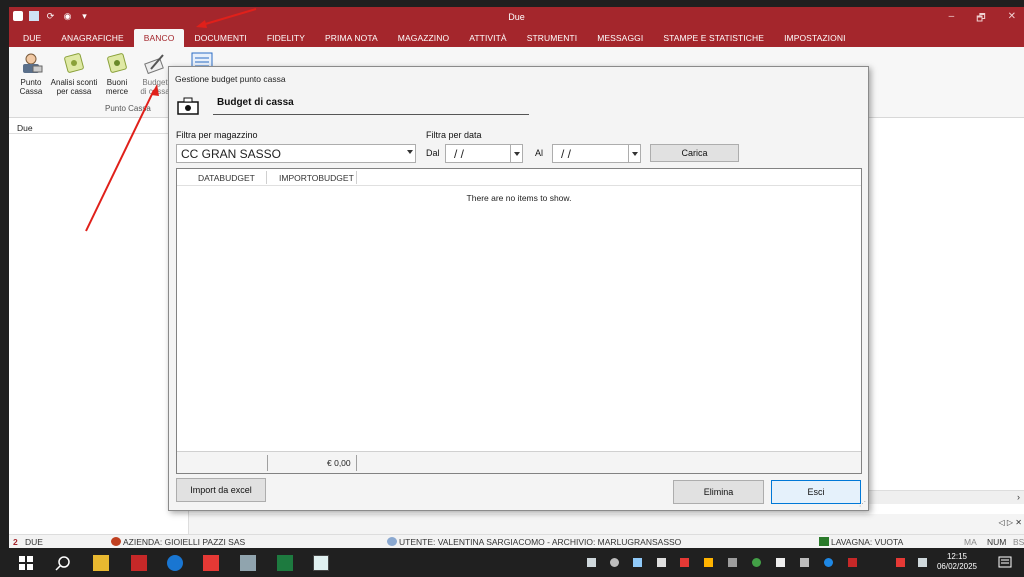 Image resolution: width=1024 pixels, height=577 pixels. Describe the element at coordinates (828, 562) in the screenshot. I see `bluetooth-icon` at that location.